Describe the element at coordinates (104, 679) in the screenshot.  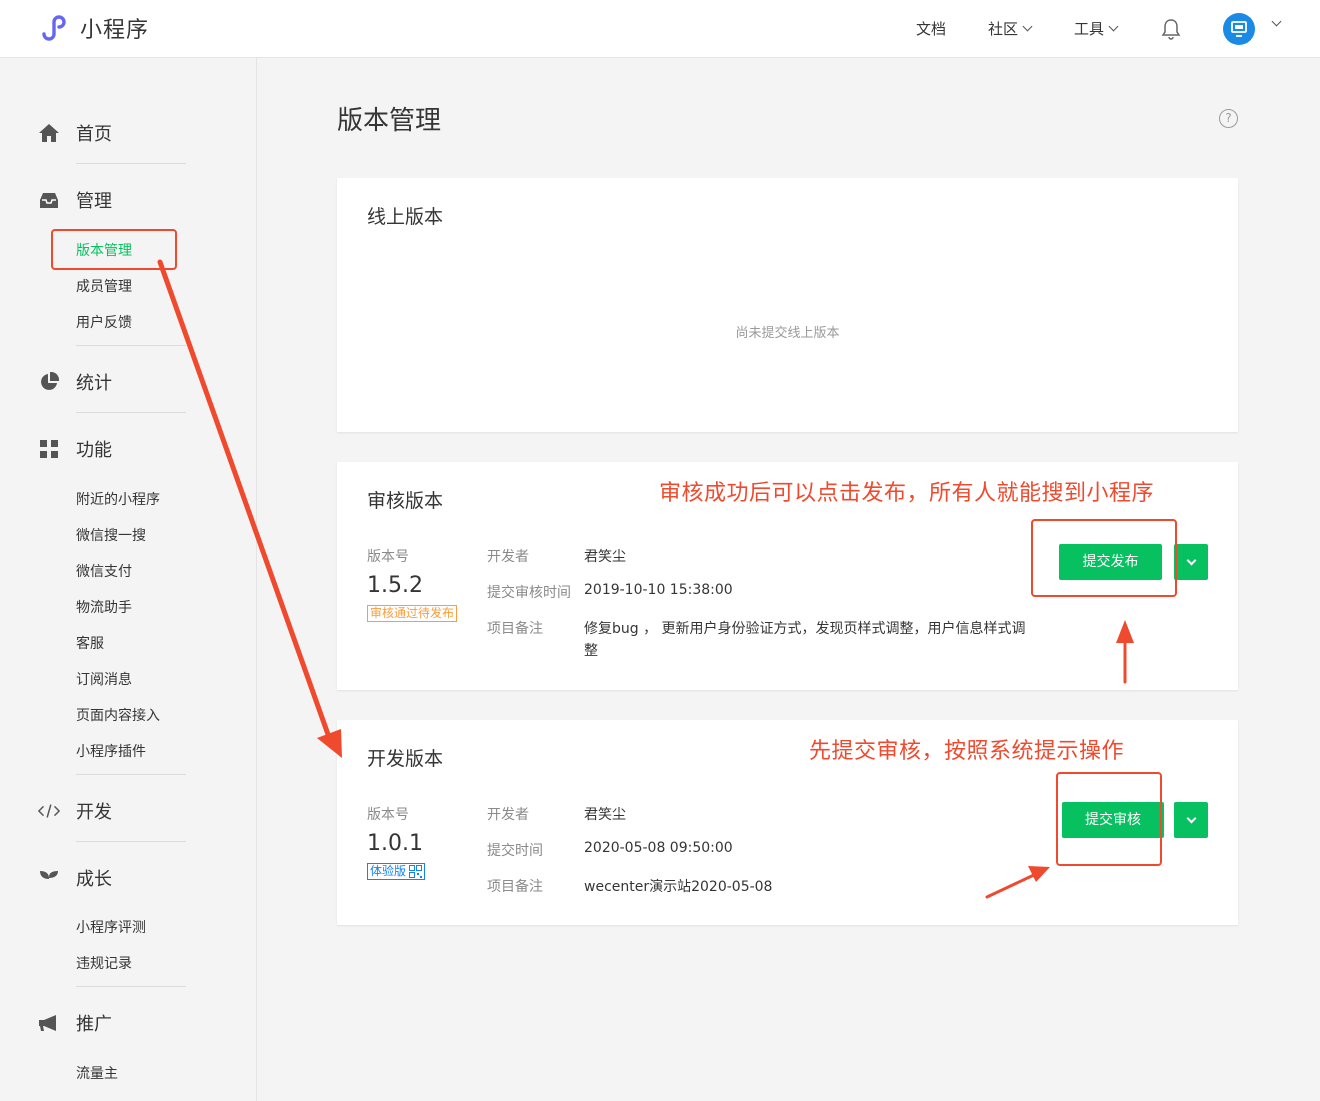
I see `sidebar-item-subscription: 订阅消息` at that location.